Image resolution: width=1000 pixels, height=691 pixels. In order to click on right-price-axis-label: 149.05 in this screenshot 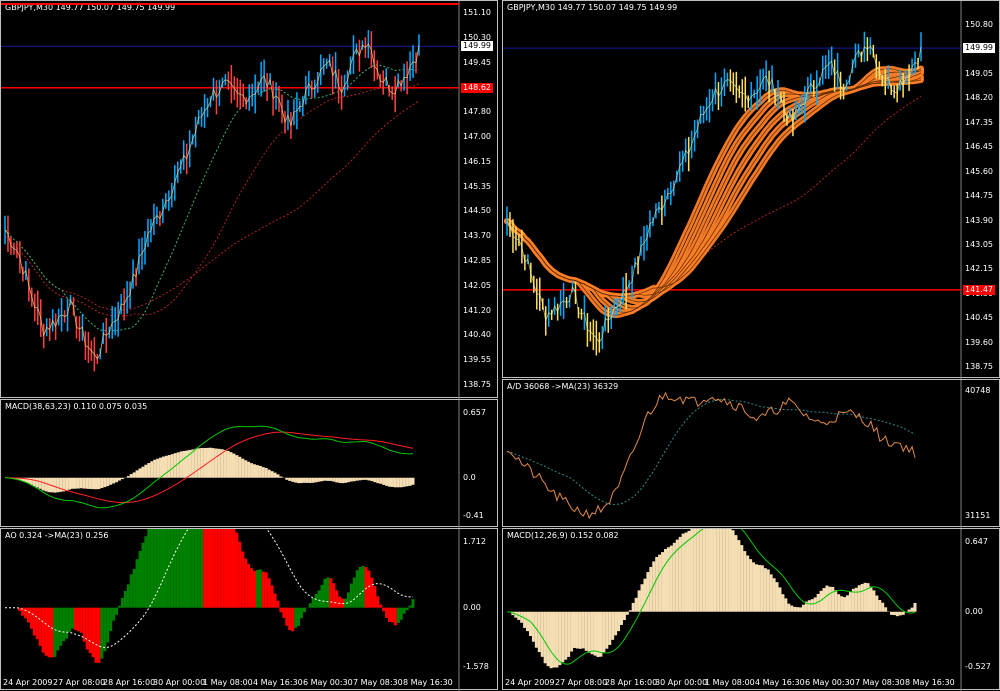, I will do `click(979, 73)`.